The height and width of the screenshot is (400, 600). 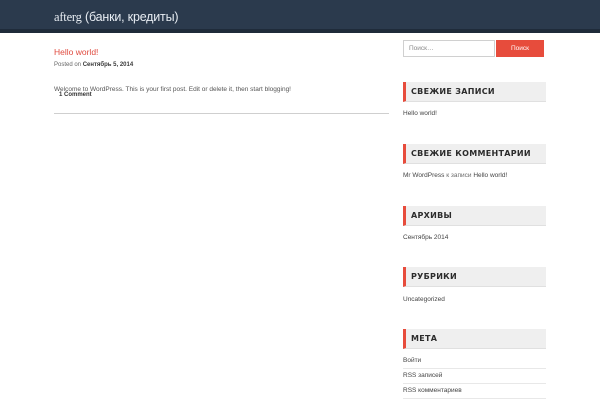 What do you see at coordinates (449, 48) in the screenshot?
I see `search-input` at bounding box center [449, 48].